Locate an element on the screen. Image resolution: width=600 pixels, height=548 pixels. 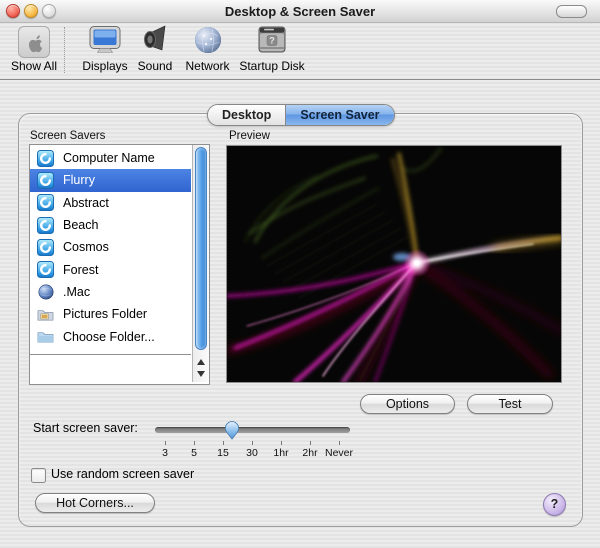
list-separator is located at coordinates (110, 354).